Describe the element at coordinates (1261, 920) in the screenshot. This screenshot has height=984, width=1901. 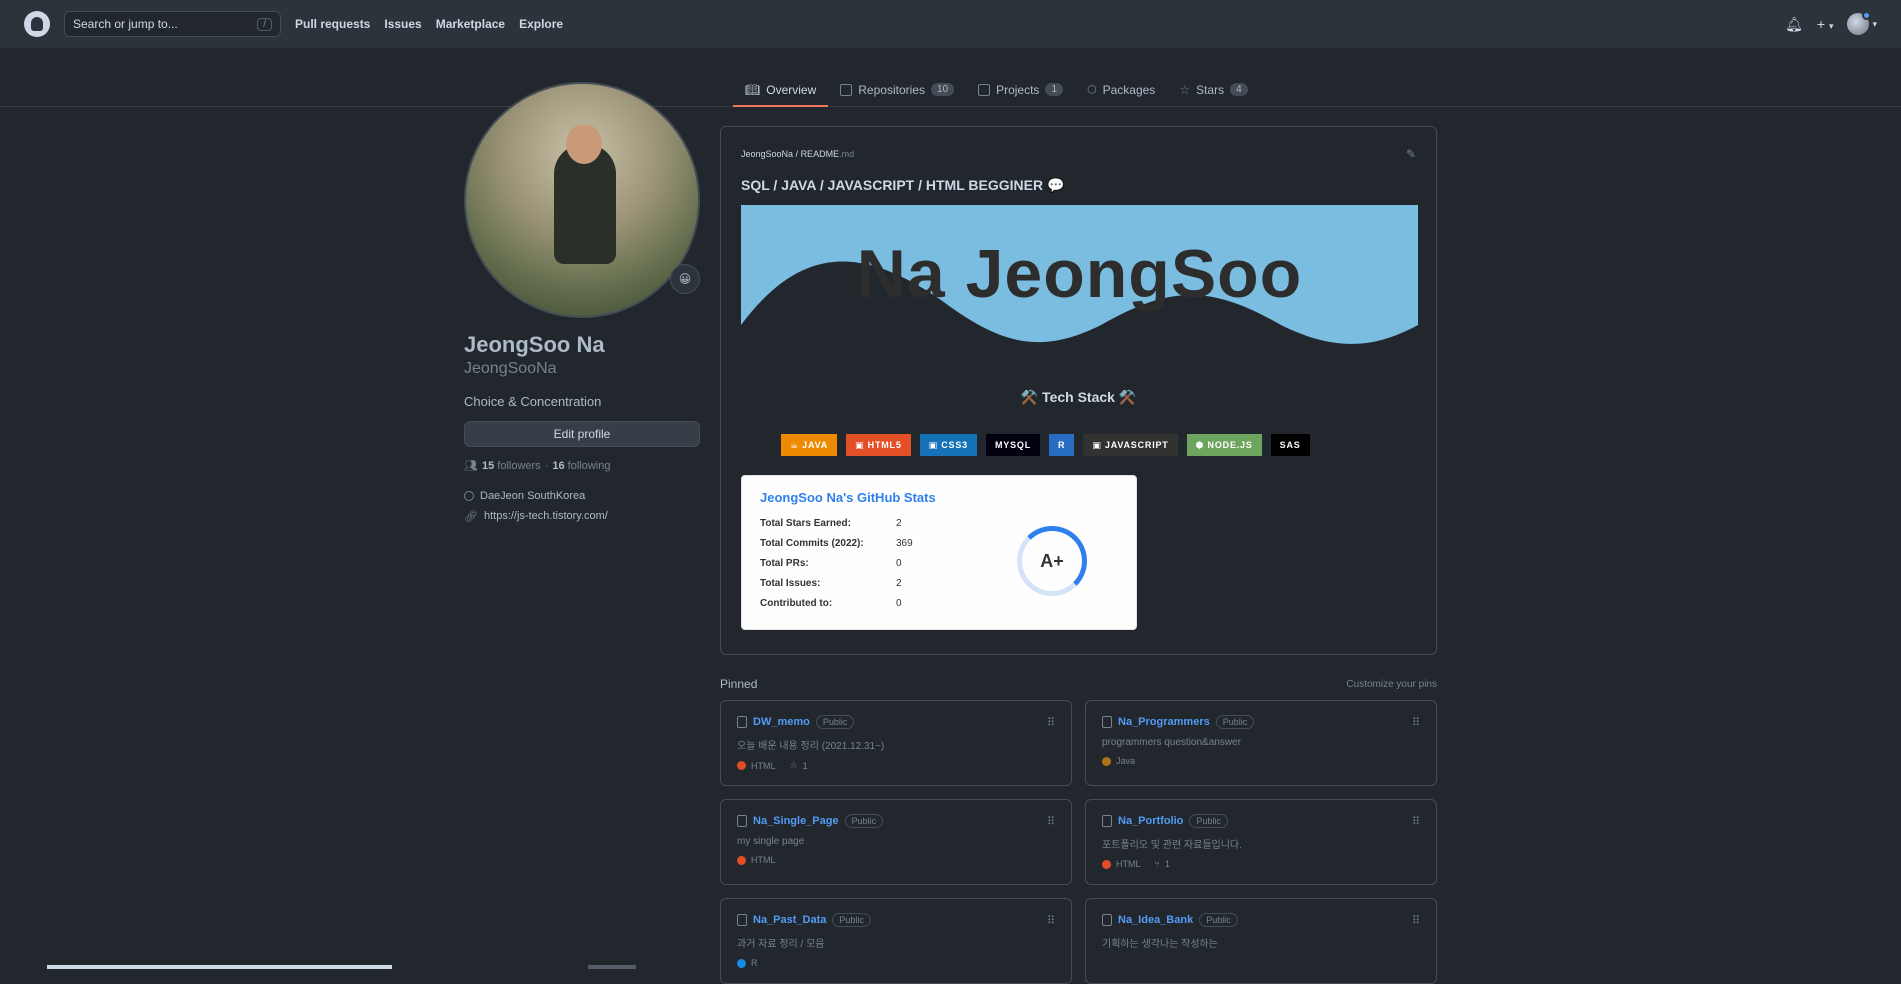
I see `pinned-repo-header: Na_Idea_Bank Public ⠿` at that location.